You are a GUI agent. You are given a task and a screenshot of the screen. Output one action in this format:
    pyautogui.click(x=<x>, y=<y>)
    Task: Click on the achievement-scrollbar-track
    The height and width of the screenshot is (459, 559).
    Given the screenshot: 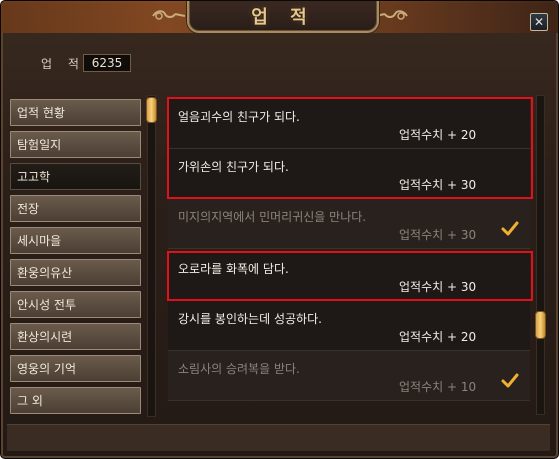 What is the action you would take?
    pyautogui.click(x=540, y=255)
    